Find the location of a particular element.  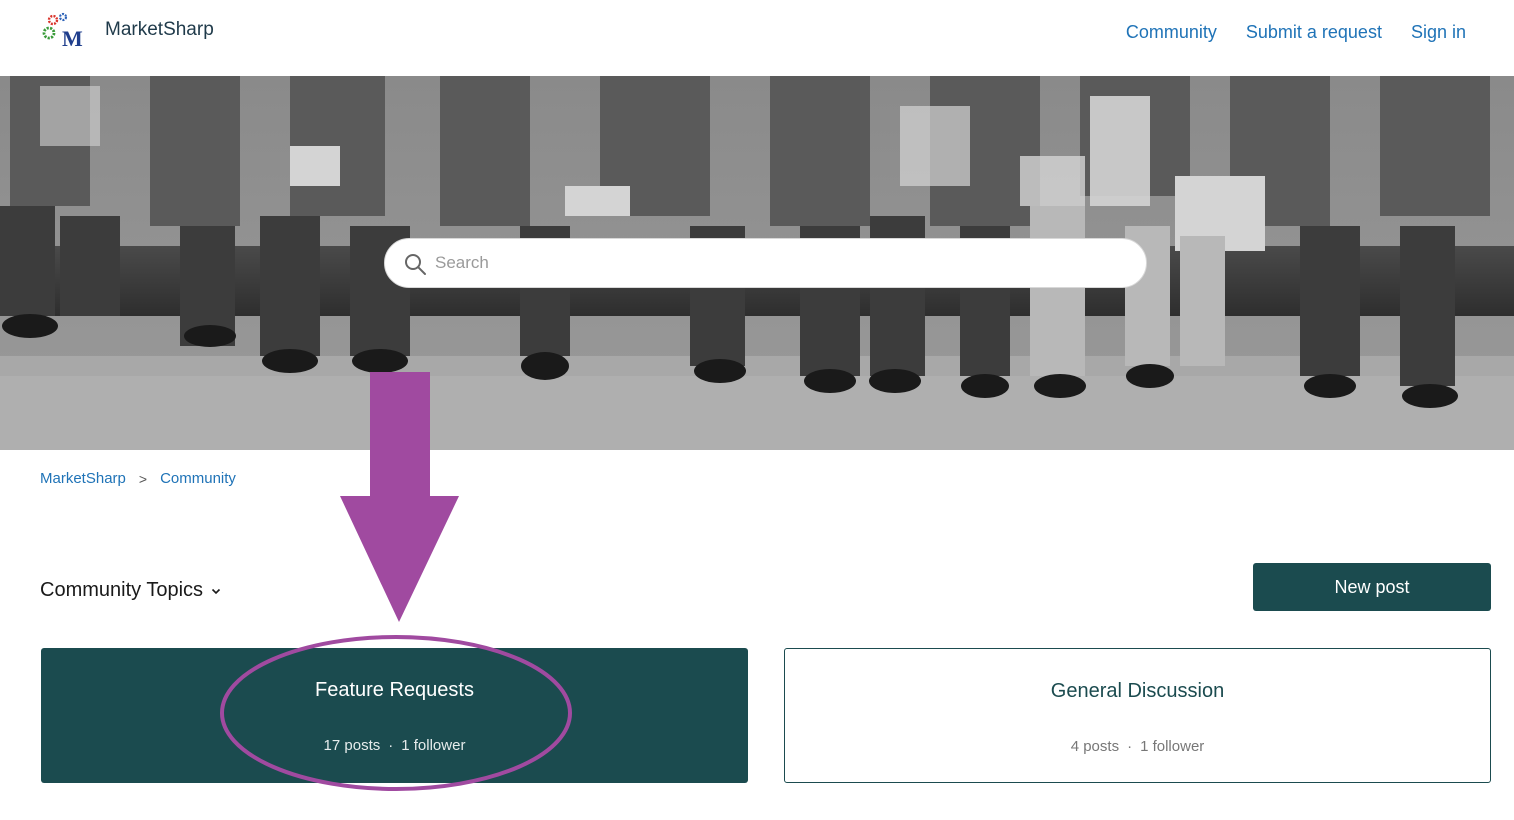

breadcrumb-community: Community is located at coordinates (198, 478).